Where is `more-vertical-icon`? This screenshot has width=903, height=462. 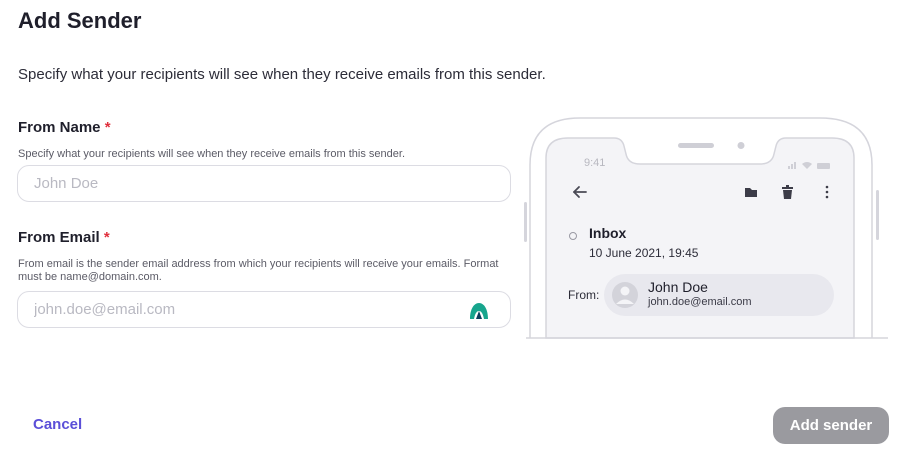 more-vertical-icon is located at coordinates (827, 192).